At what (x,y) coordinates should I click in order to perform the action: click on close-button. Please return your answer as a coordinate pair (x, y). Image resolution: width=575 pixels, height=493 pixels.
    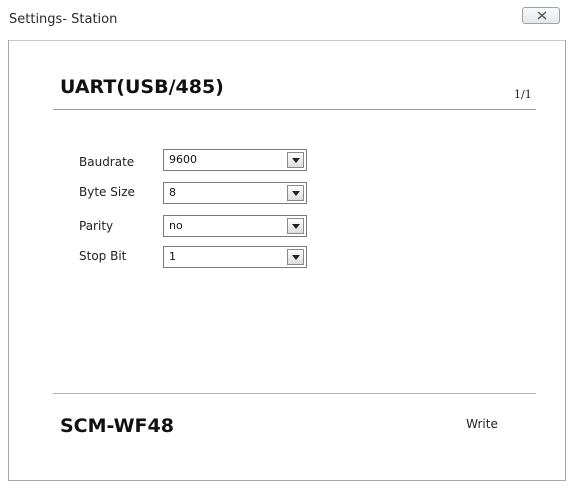
    Looking at the image, I should click on (541, 15).